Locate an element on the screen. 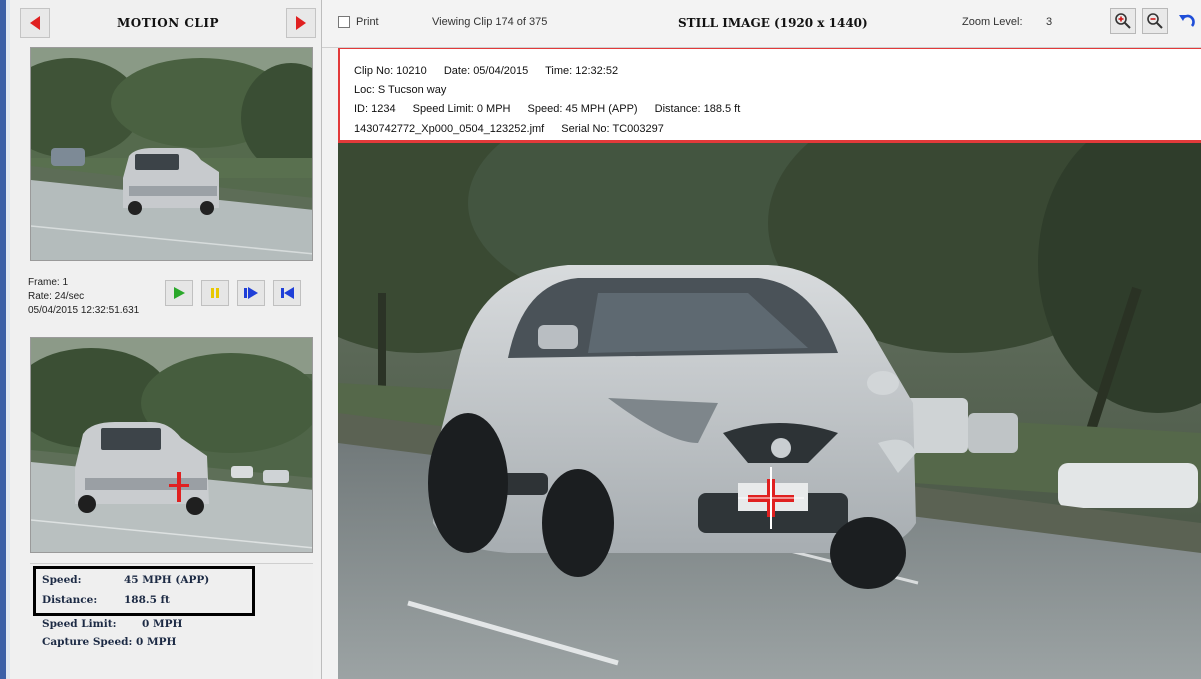  zoom-in-icon is located at coordinates (1123, 21).